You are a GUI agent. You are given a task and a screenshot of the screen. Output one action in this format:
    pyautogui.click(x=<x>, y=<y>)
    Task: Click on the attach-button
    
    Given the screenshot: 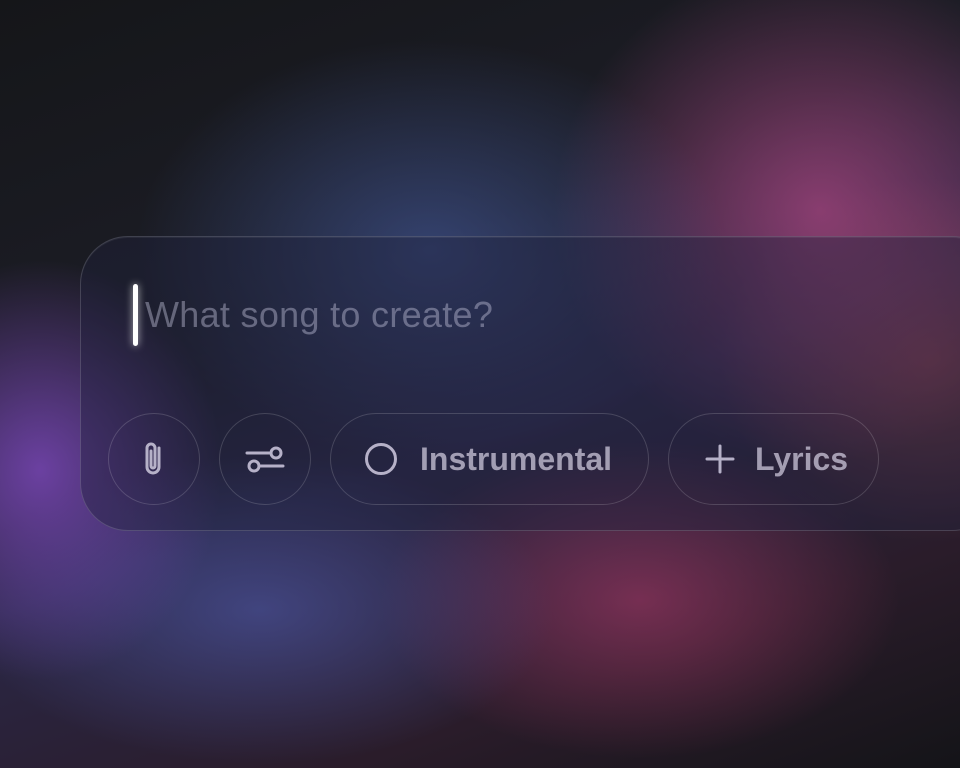 What is the action you would take?
    pyautogui.click(x=154, y=459)
    